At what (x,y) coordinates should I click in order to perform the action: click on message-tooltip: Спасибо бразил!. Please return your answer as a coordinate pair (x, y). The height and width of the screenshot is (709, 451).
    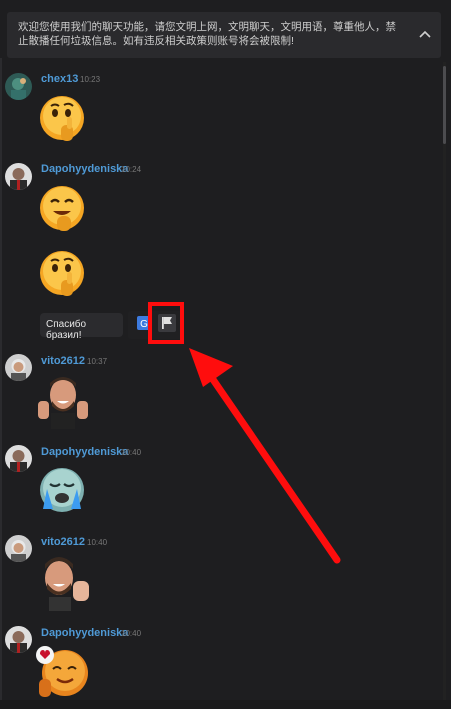
    Looking at the image, I should click on (81, 327).